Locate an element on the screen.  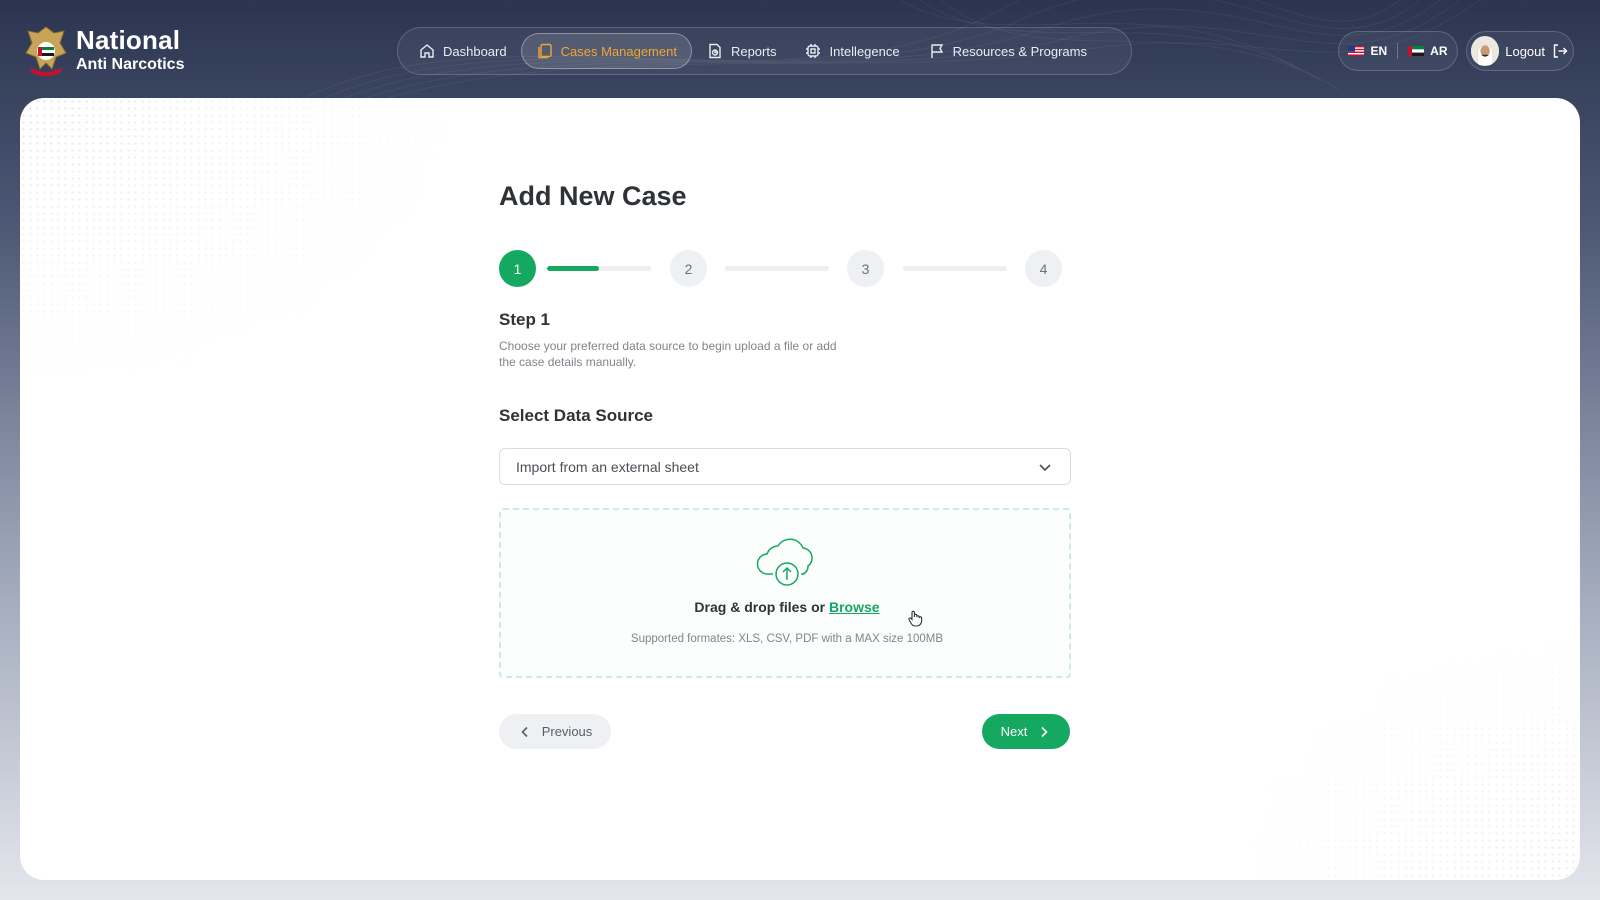
logout-button: Logout is located at coordinates (1537, 51).